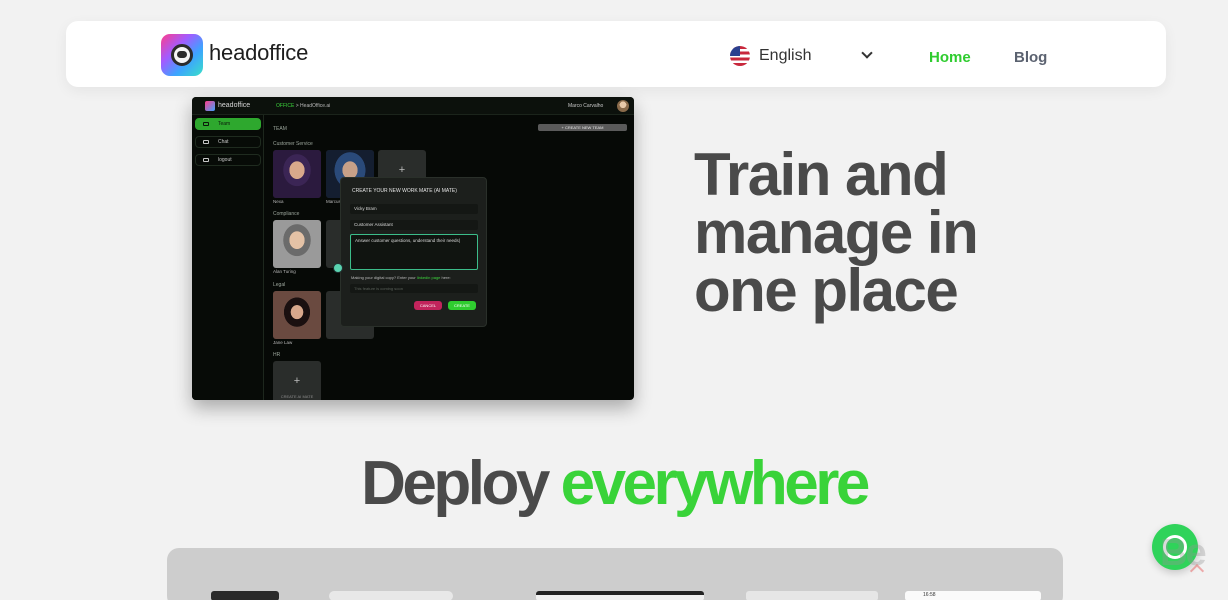 This screenshot has width=1228, height=600. I want to click on nav-link-blog: Blog, so click(1030, 57).